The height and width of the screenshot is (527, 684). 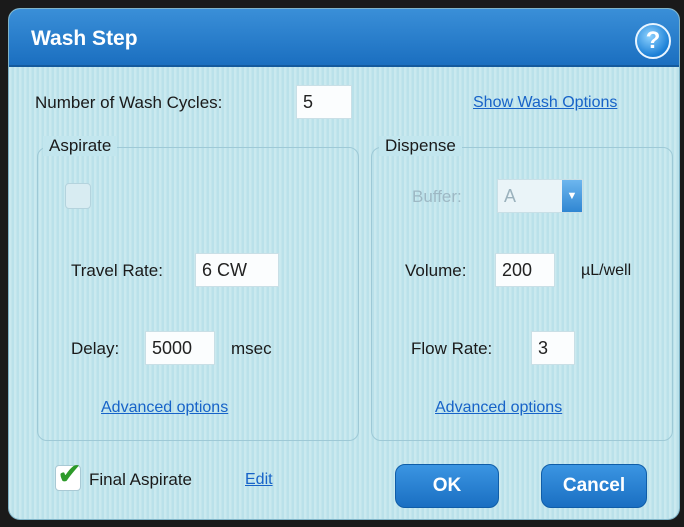 I want to click on volume-unit: µL/well, so click(x=606, y=270).